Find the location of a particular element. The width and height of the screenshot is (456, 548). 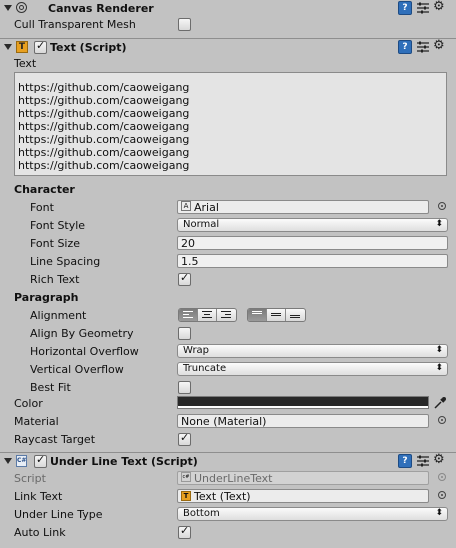

font-value: Arial is located at coordinates (206, 207).